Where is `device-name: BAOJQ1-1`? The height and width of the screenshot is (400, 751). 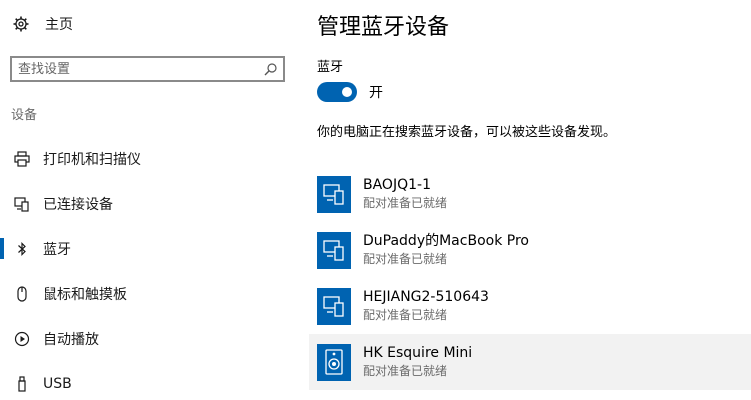
device-name: BAOJQ1-1 is located at coordinates (397, 185).